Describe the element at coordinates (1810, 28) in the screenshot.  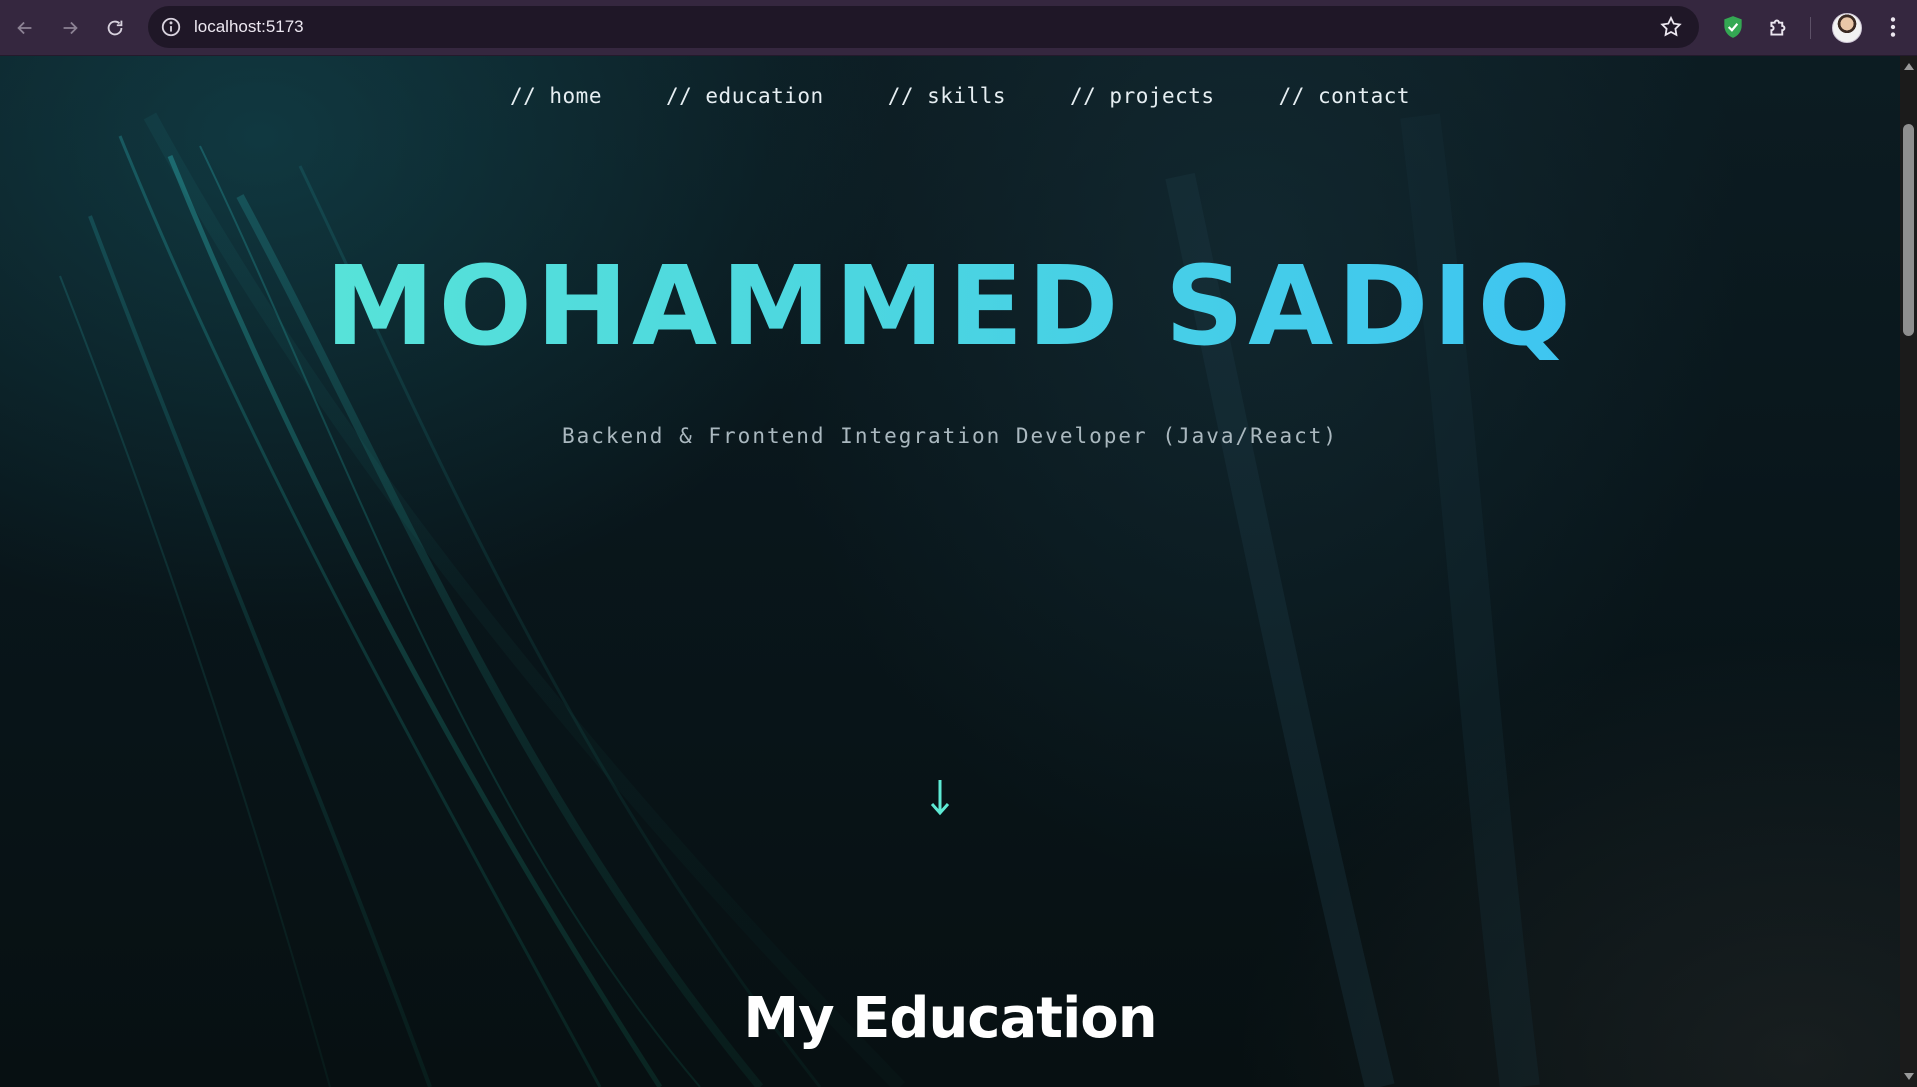
I see `toolbar-divider` at that location.